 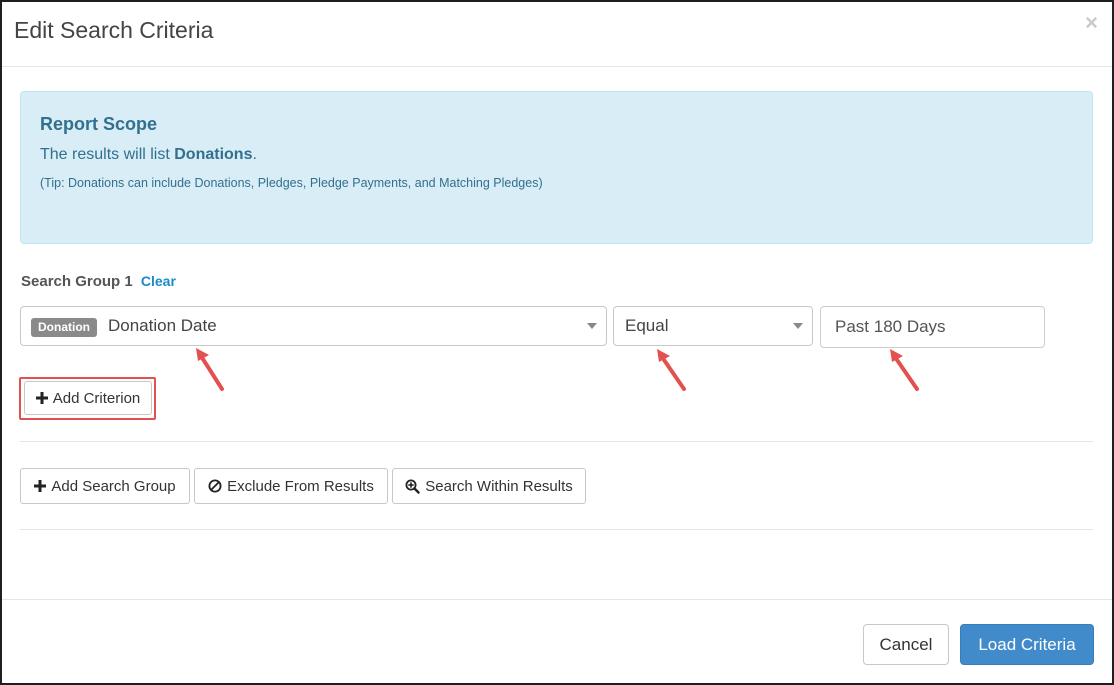 What do you see at coordinates (557, 34) in the screenshot?
I see `modal-header: Edit Search Criteria ×` at bounding box center [557, 34].